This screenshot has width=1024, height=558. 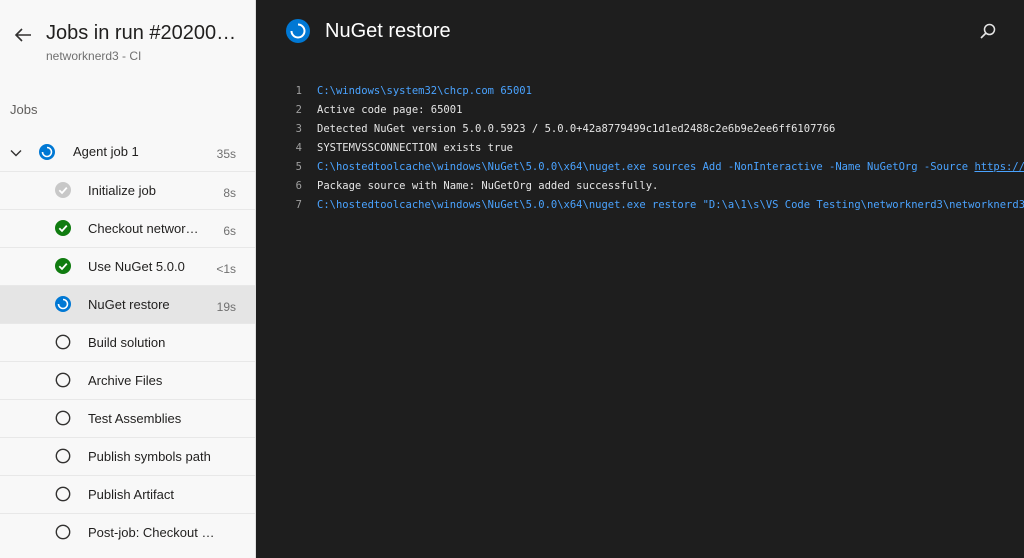 I want to click on step-row: Archive Files, so click(x=127, y=380).